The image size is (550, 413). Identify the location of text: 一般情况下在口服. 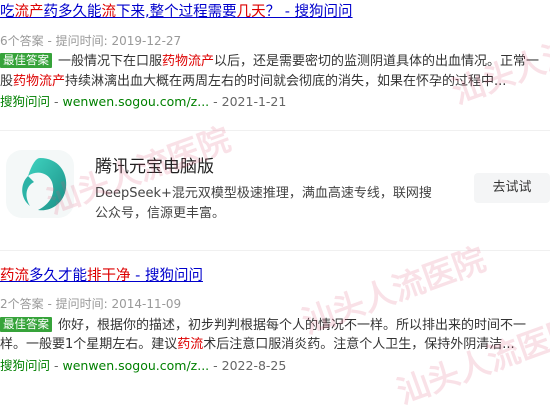
(110, 61).